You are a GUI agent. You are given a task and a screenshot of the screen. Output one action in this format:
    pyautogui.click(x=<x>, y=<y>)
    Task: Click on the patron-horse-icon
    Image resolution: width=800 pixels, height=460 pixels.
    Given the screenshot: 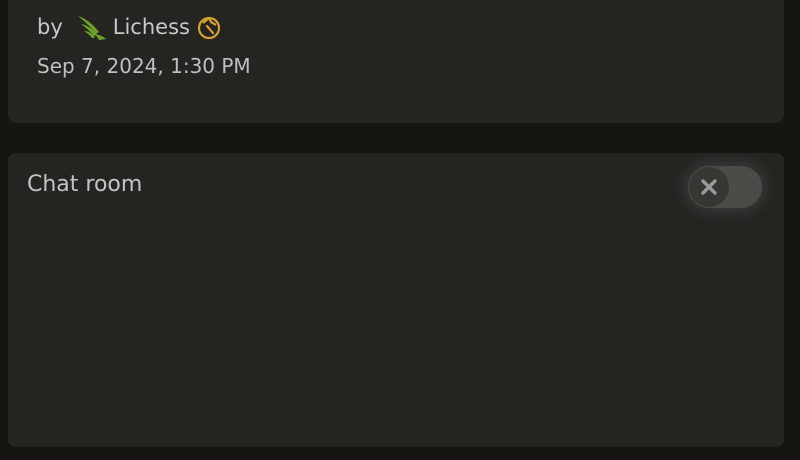 What is the action you would take?
    pyautogui.click(x=209, y=27)
    